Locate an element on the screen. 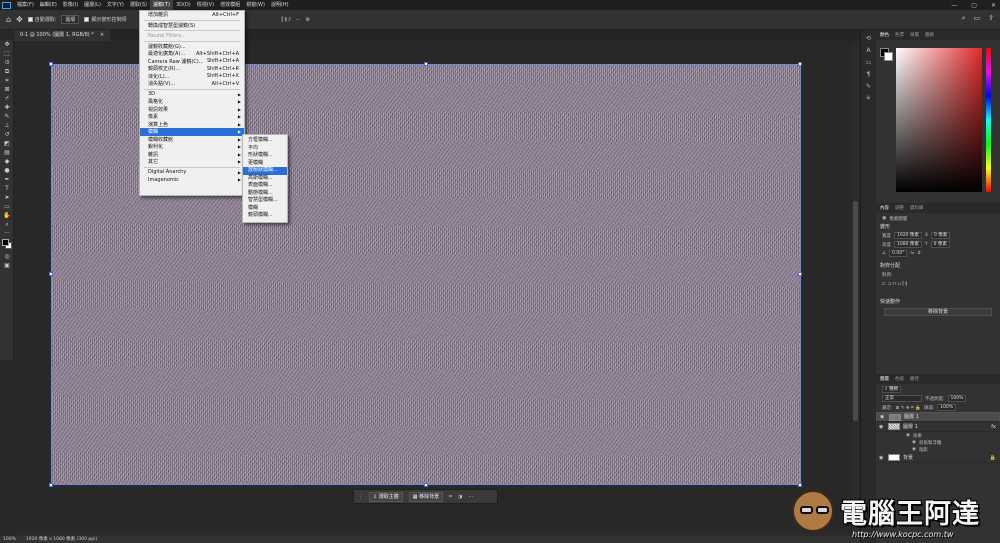  paragraph-icon: ¶ is located at coordinates (868, 74).